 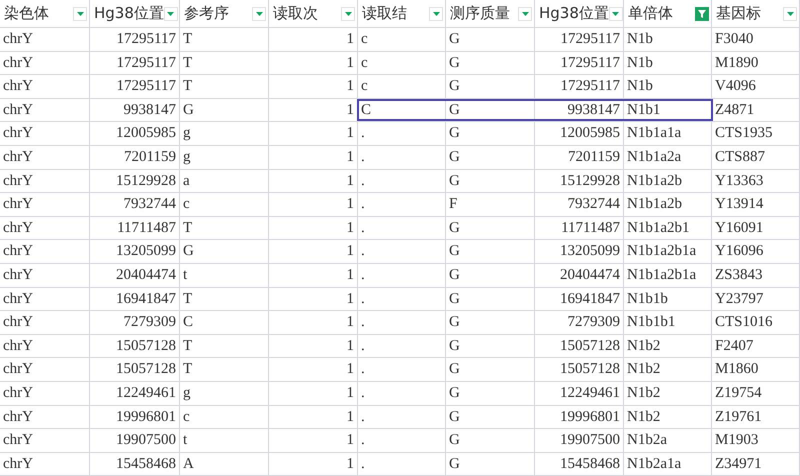 I want to click on table-cell-text: a, so click(x=186, y=181).